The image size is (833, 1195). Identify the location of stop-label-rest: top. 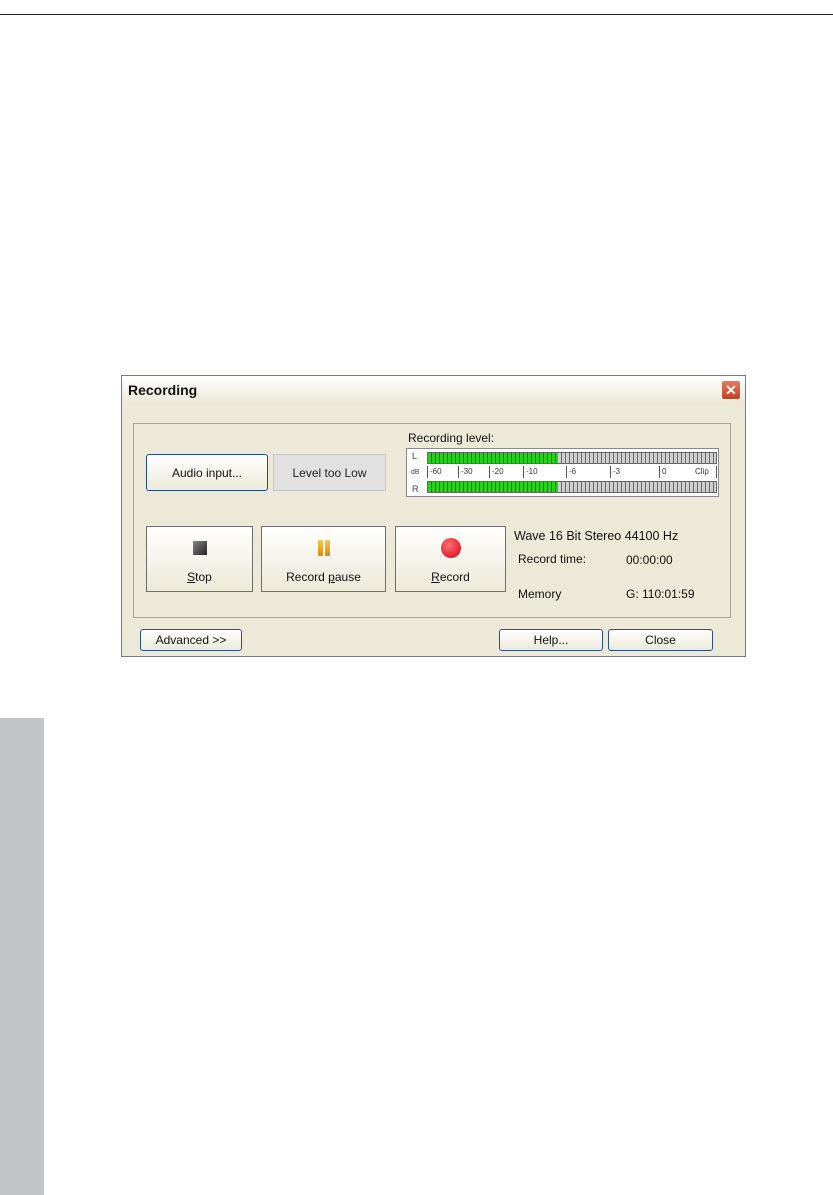
(203, 577).